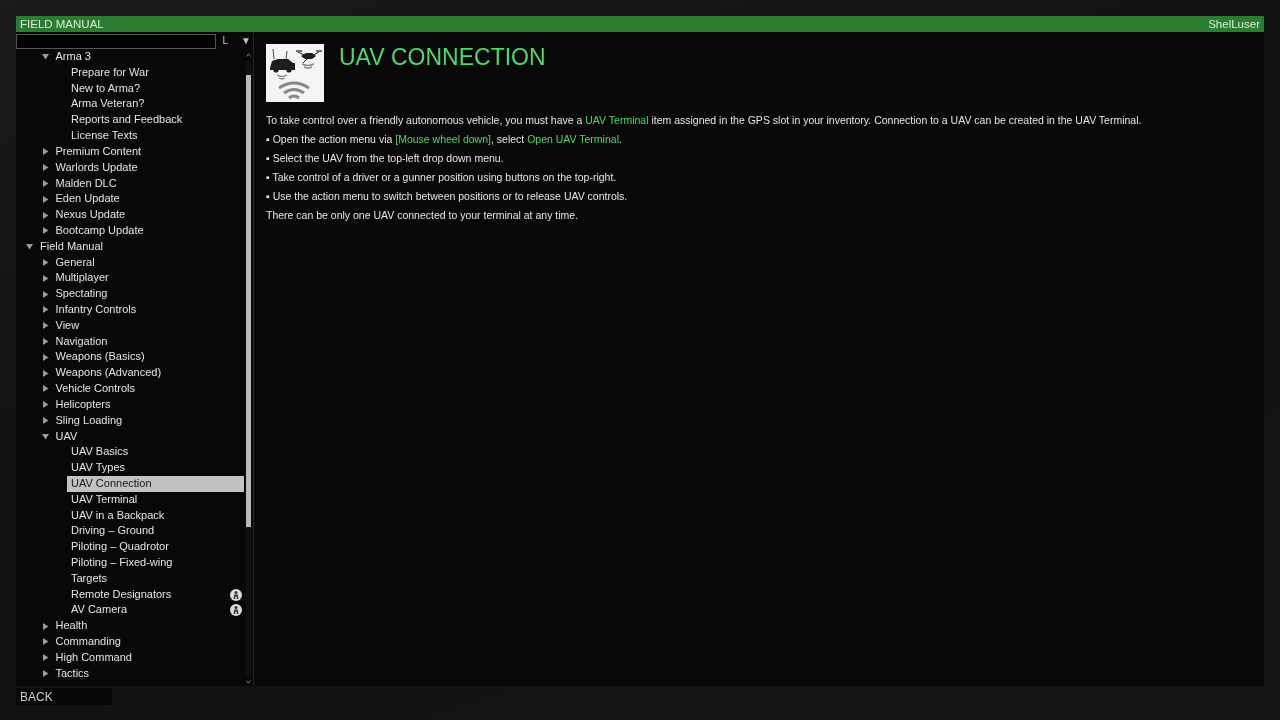  Describe the element at coordinates (248, 301) in the screenshot. I see `scrollbar-thumb` at that location.